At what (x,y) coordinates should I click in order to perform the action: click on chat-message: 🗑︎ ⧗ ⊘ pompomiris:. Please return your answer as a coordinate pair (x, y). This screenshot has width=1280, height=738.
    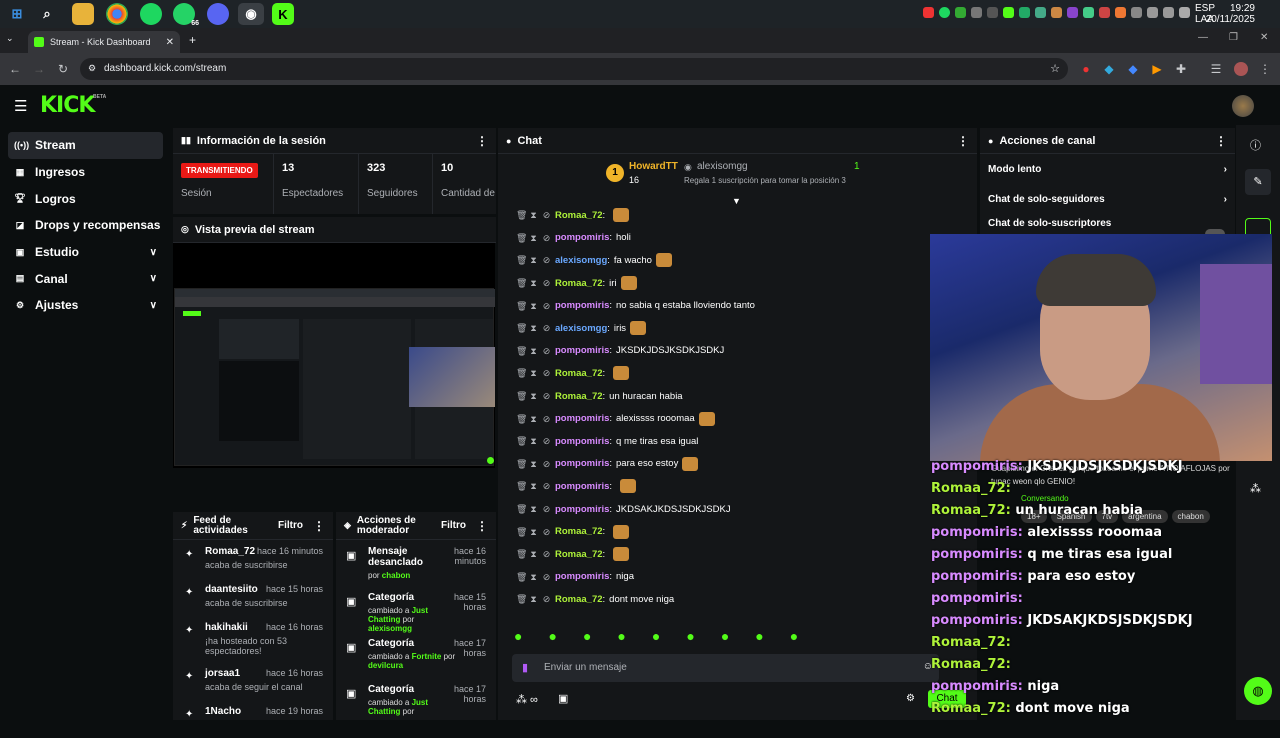
    Looking at the image, I should click on (737, 486).